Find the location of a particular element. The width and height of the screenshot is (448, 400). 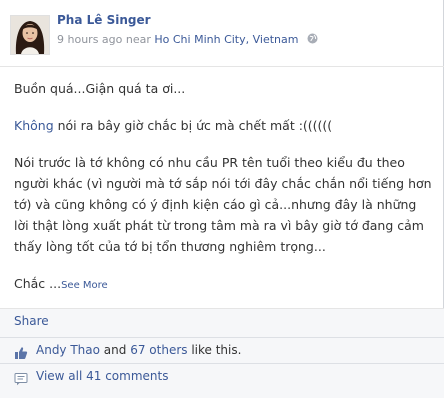

others-link: 67 others is located at coordinates (158, 350).